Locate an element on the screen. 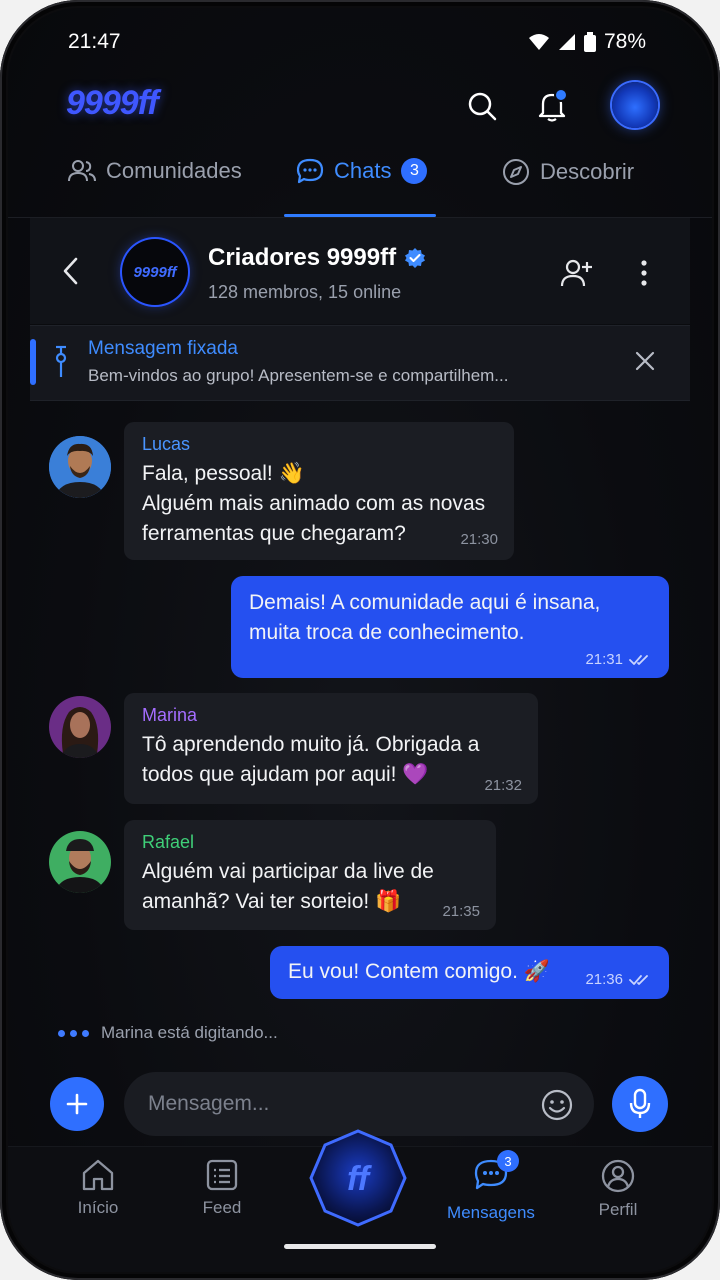 This screenshot has height=1280, width=720. back-button is located at coordinates (71, 273).